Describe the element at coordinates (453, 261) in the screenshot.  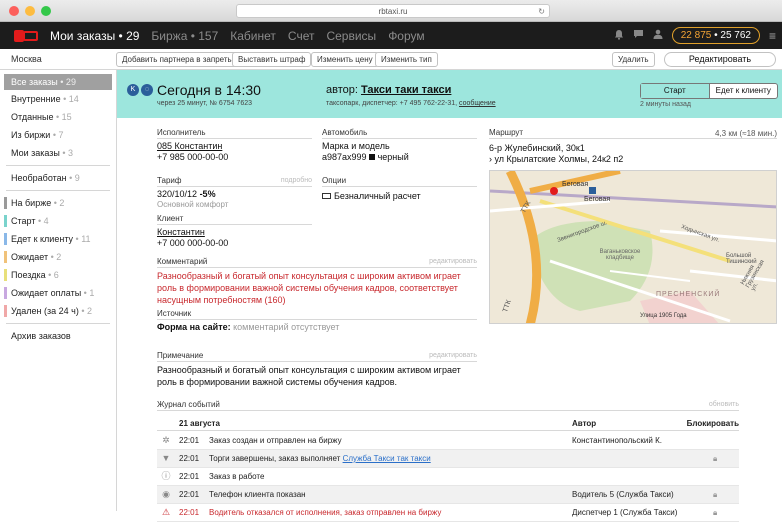
I see `edit-comment-link: редактировать` at that location.